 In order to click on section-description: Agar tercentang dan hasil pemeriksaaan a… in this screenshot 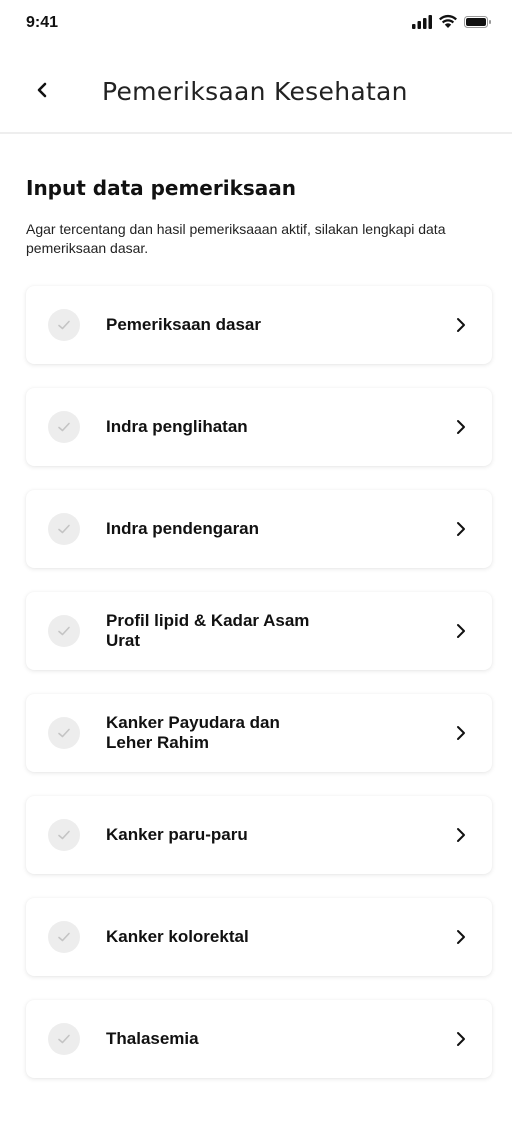, I will do `click(236, 238)`.